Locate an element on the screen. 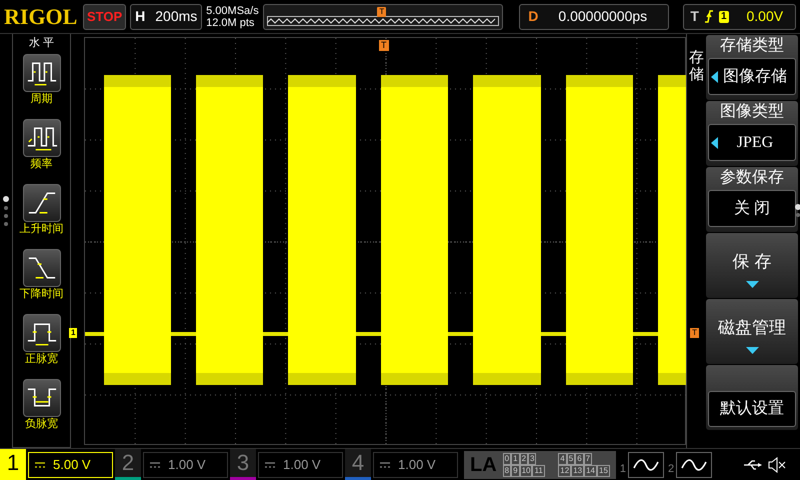 The width and height of the screenshot is (800, 480). trigger-level-marker: T is located at coordinates (694, 333).